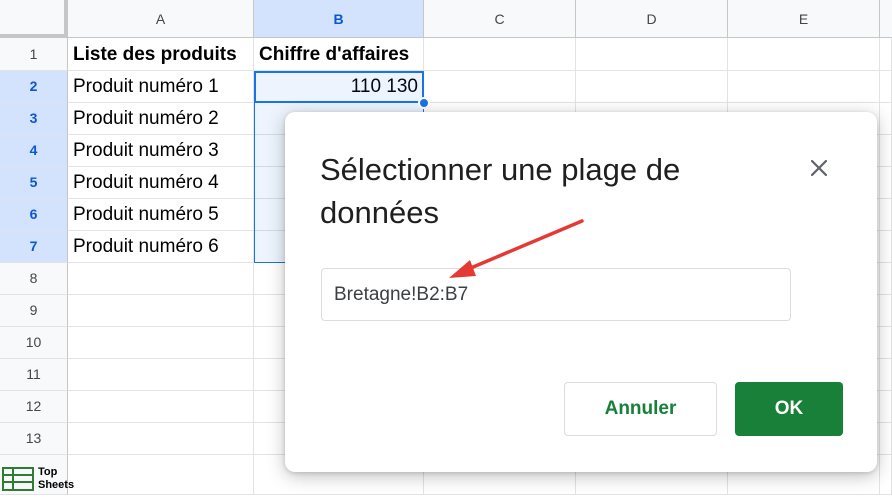 The image size is (892, 498). I want to click on logo-line-1: Top, so click(48, 472).